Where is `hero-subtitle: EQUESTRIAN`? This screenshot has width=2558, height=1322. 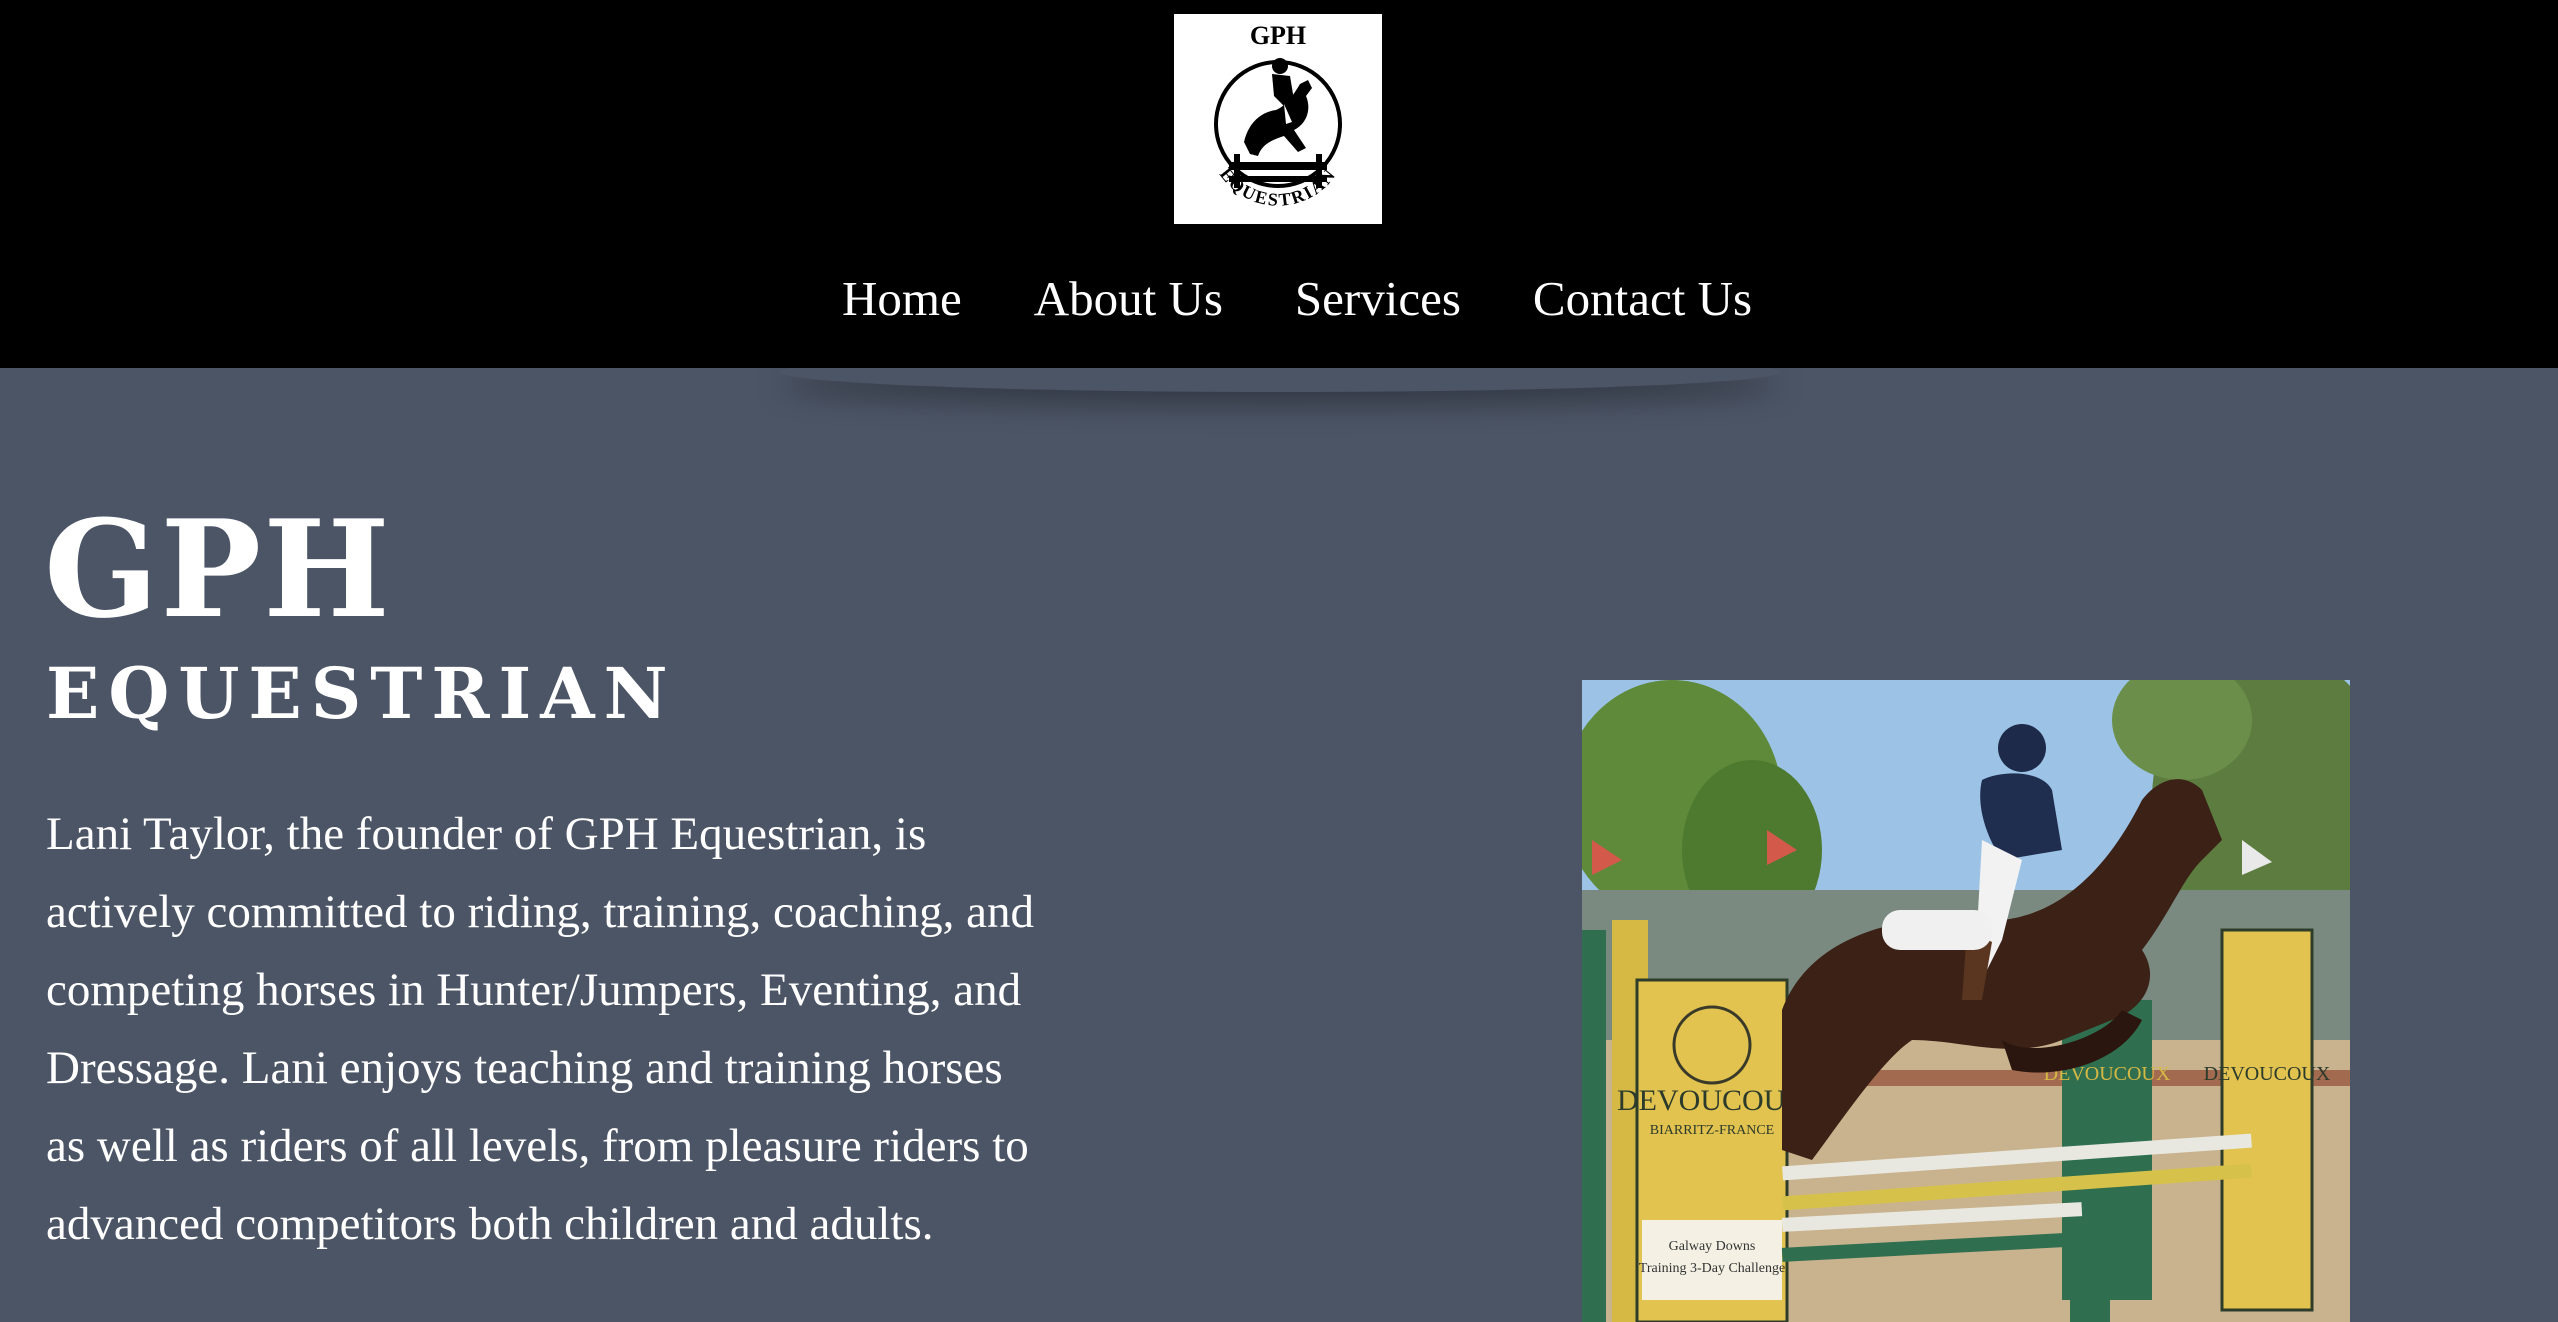
hero-subtitle: EQUESTRIAN is located at coordinates (361, 693).